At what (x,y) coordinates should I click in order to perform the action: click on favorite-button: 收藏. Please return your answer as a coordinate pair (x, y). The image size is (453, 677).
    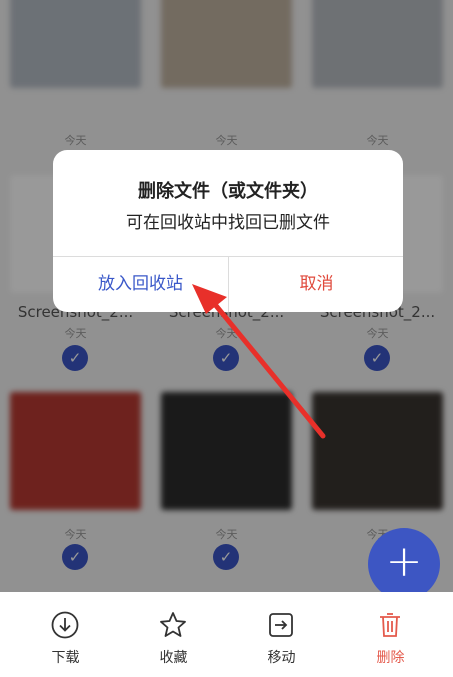
    Looking at the image, I should click on (173, 634).